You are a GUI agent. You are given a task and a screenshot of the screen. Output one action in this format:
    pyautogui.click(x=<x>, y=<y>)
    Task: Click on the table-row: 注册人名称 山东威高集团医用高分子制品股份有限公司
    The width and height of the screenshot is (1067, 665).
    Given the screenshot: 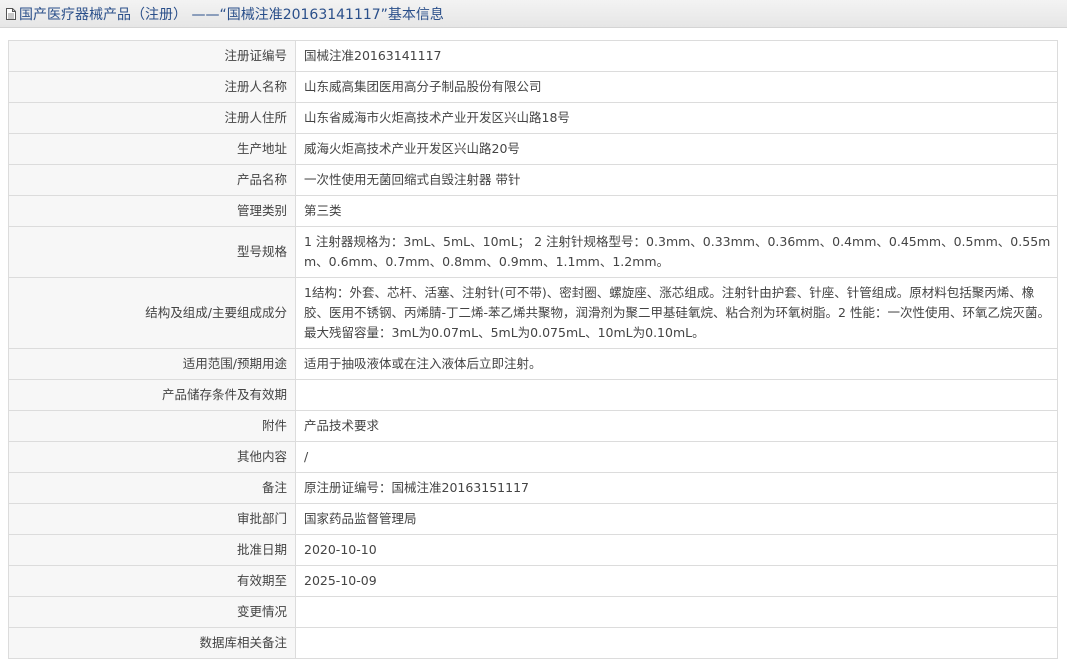 What is the action you would take?
    pyautogui.click(x=533, y=87)
    